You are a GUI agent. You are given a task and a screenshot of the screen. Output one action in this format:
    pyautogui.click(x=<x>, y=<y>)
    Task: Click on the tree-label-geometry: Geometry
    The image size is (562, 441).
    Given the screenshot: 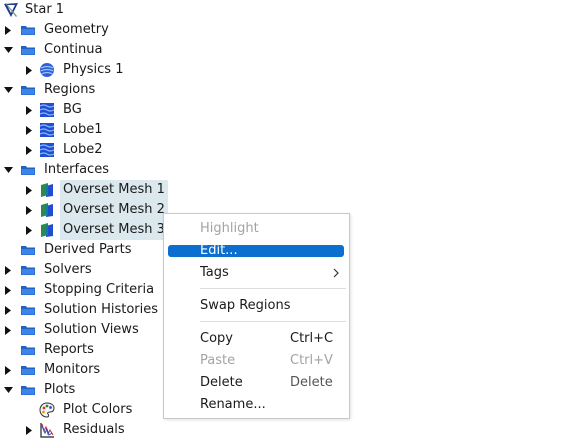 What is the action you would take?
    pyautogui.click(x=76, y=29)
    